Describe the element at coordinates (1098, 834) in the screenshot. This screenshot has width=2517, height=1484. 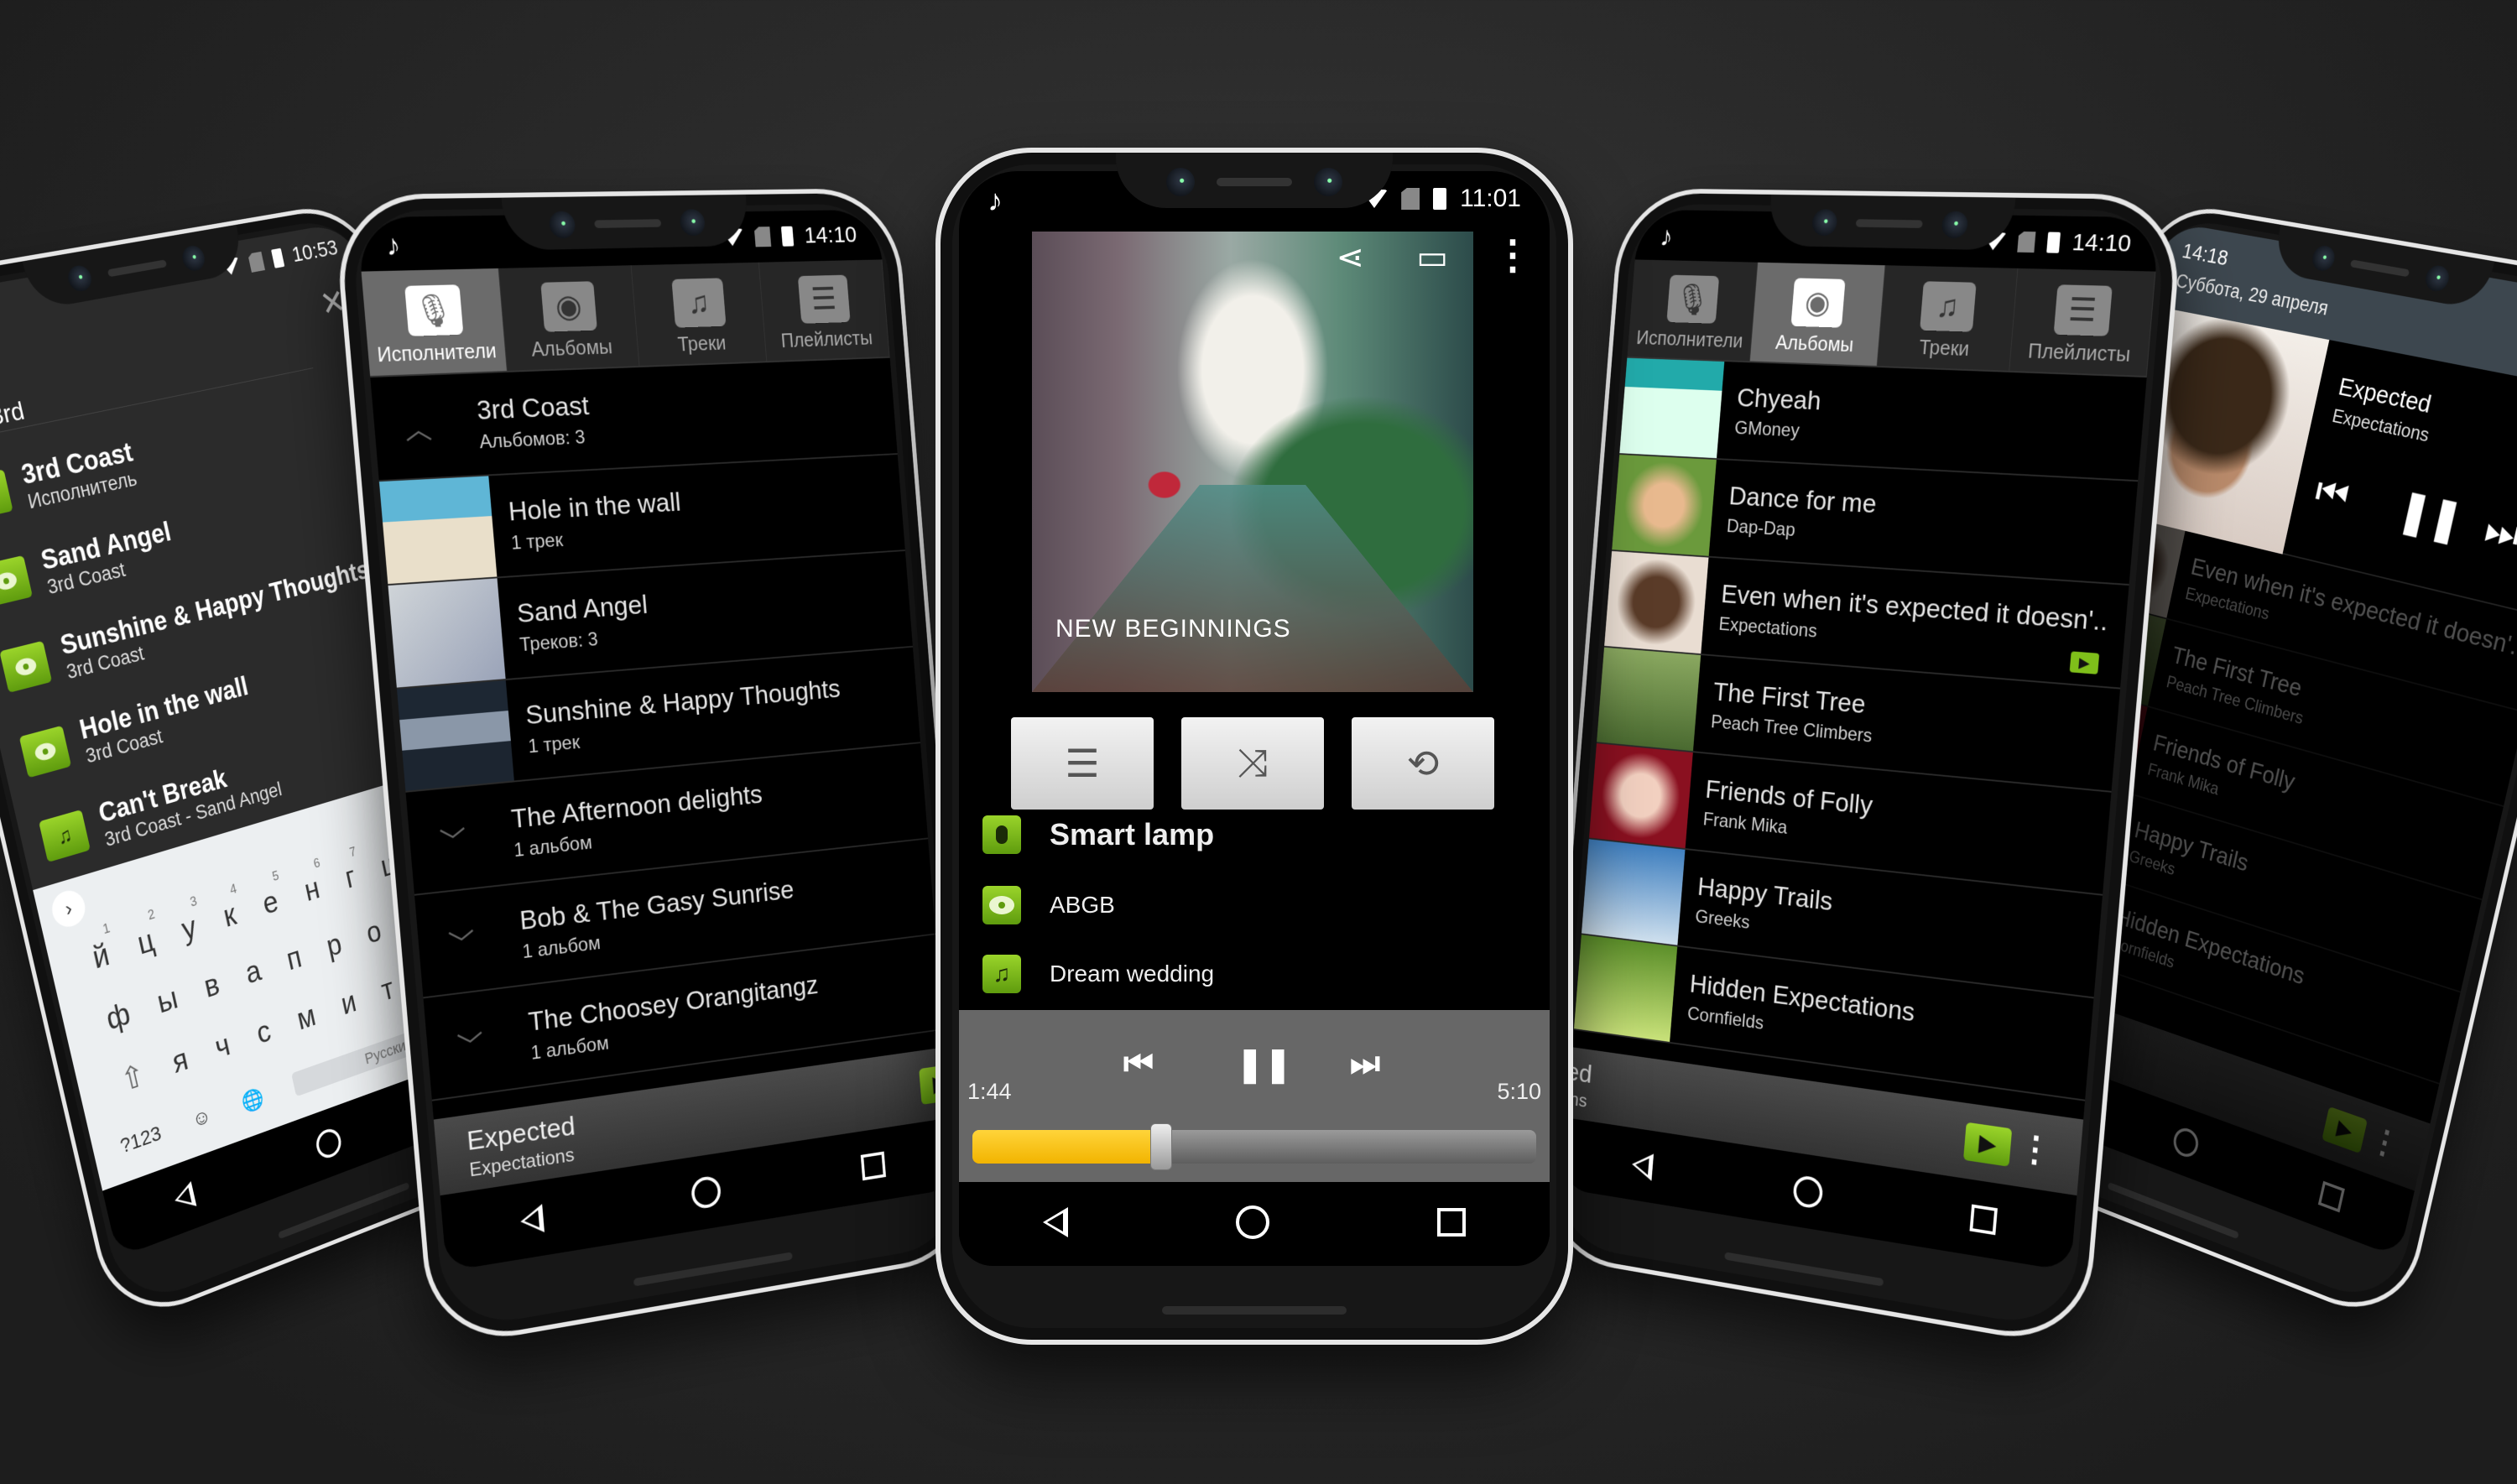
I see `artist-row: Smart lamp` at that location.